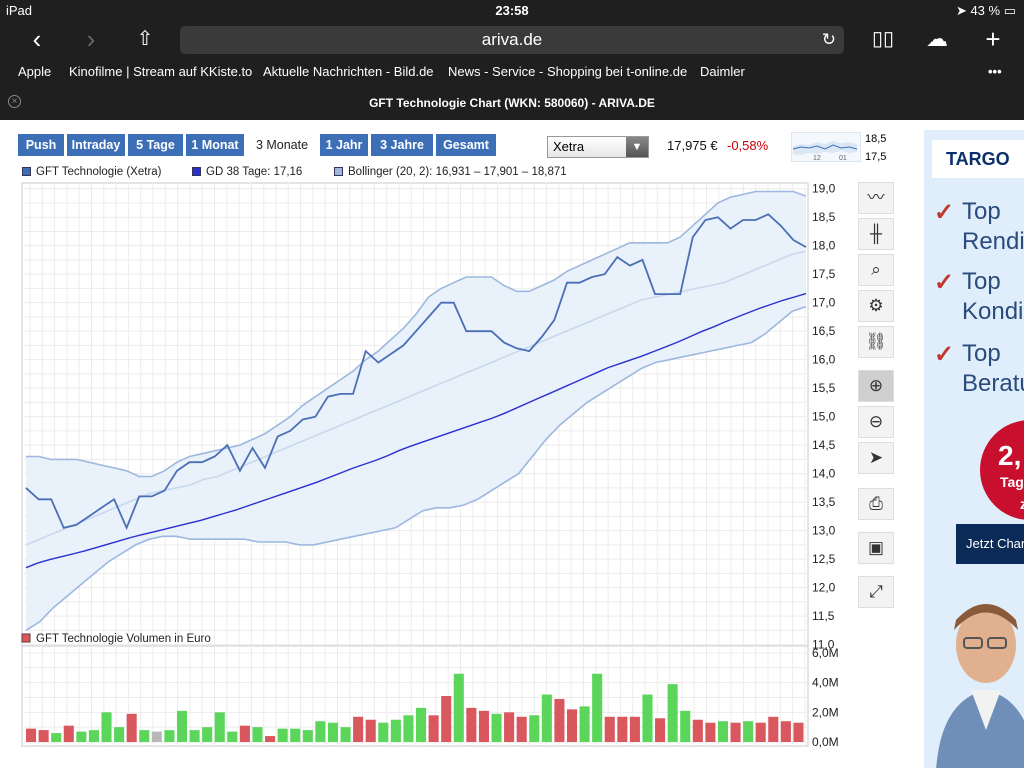  Describe the element at coordinates (92, 172) in the screenshot. I see `legend-price: GFT Technologie (Xetra)` at that location.